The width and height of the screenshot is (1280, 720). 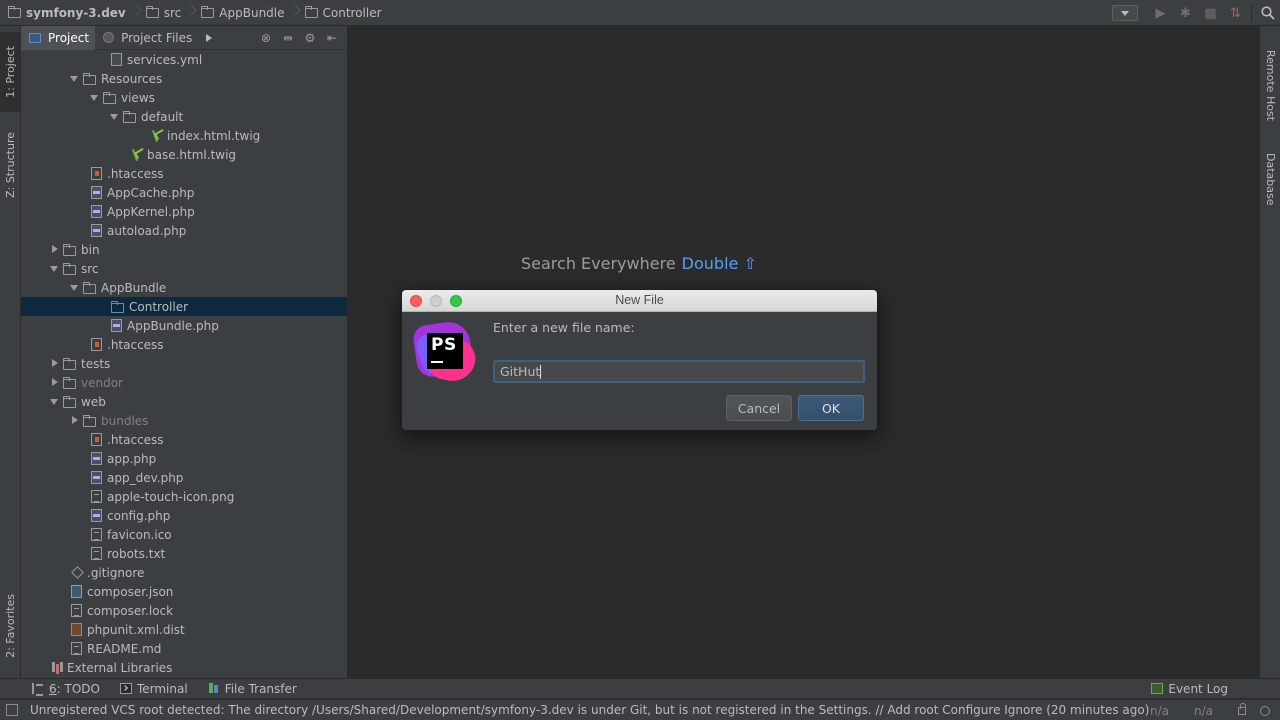 What do you see at coordinates (332, 38) in the screenshot?
I see `hide-panel-icon: ⇤` at bounding box center [332, 38].